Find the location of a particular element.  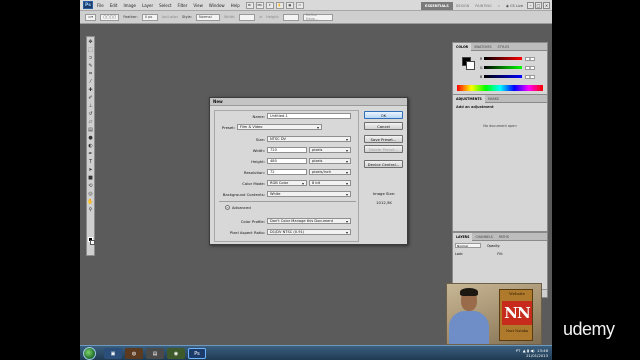

crop-tool-icon: ⌗ is located at coordinates (90, 73).